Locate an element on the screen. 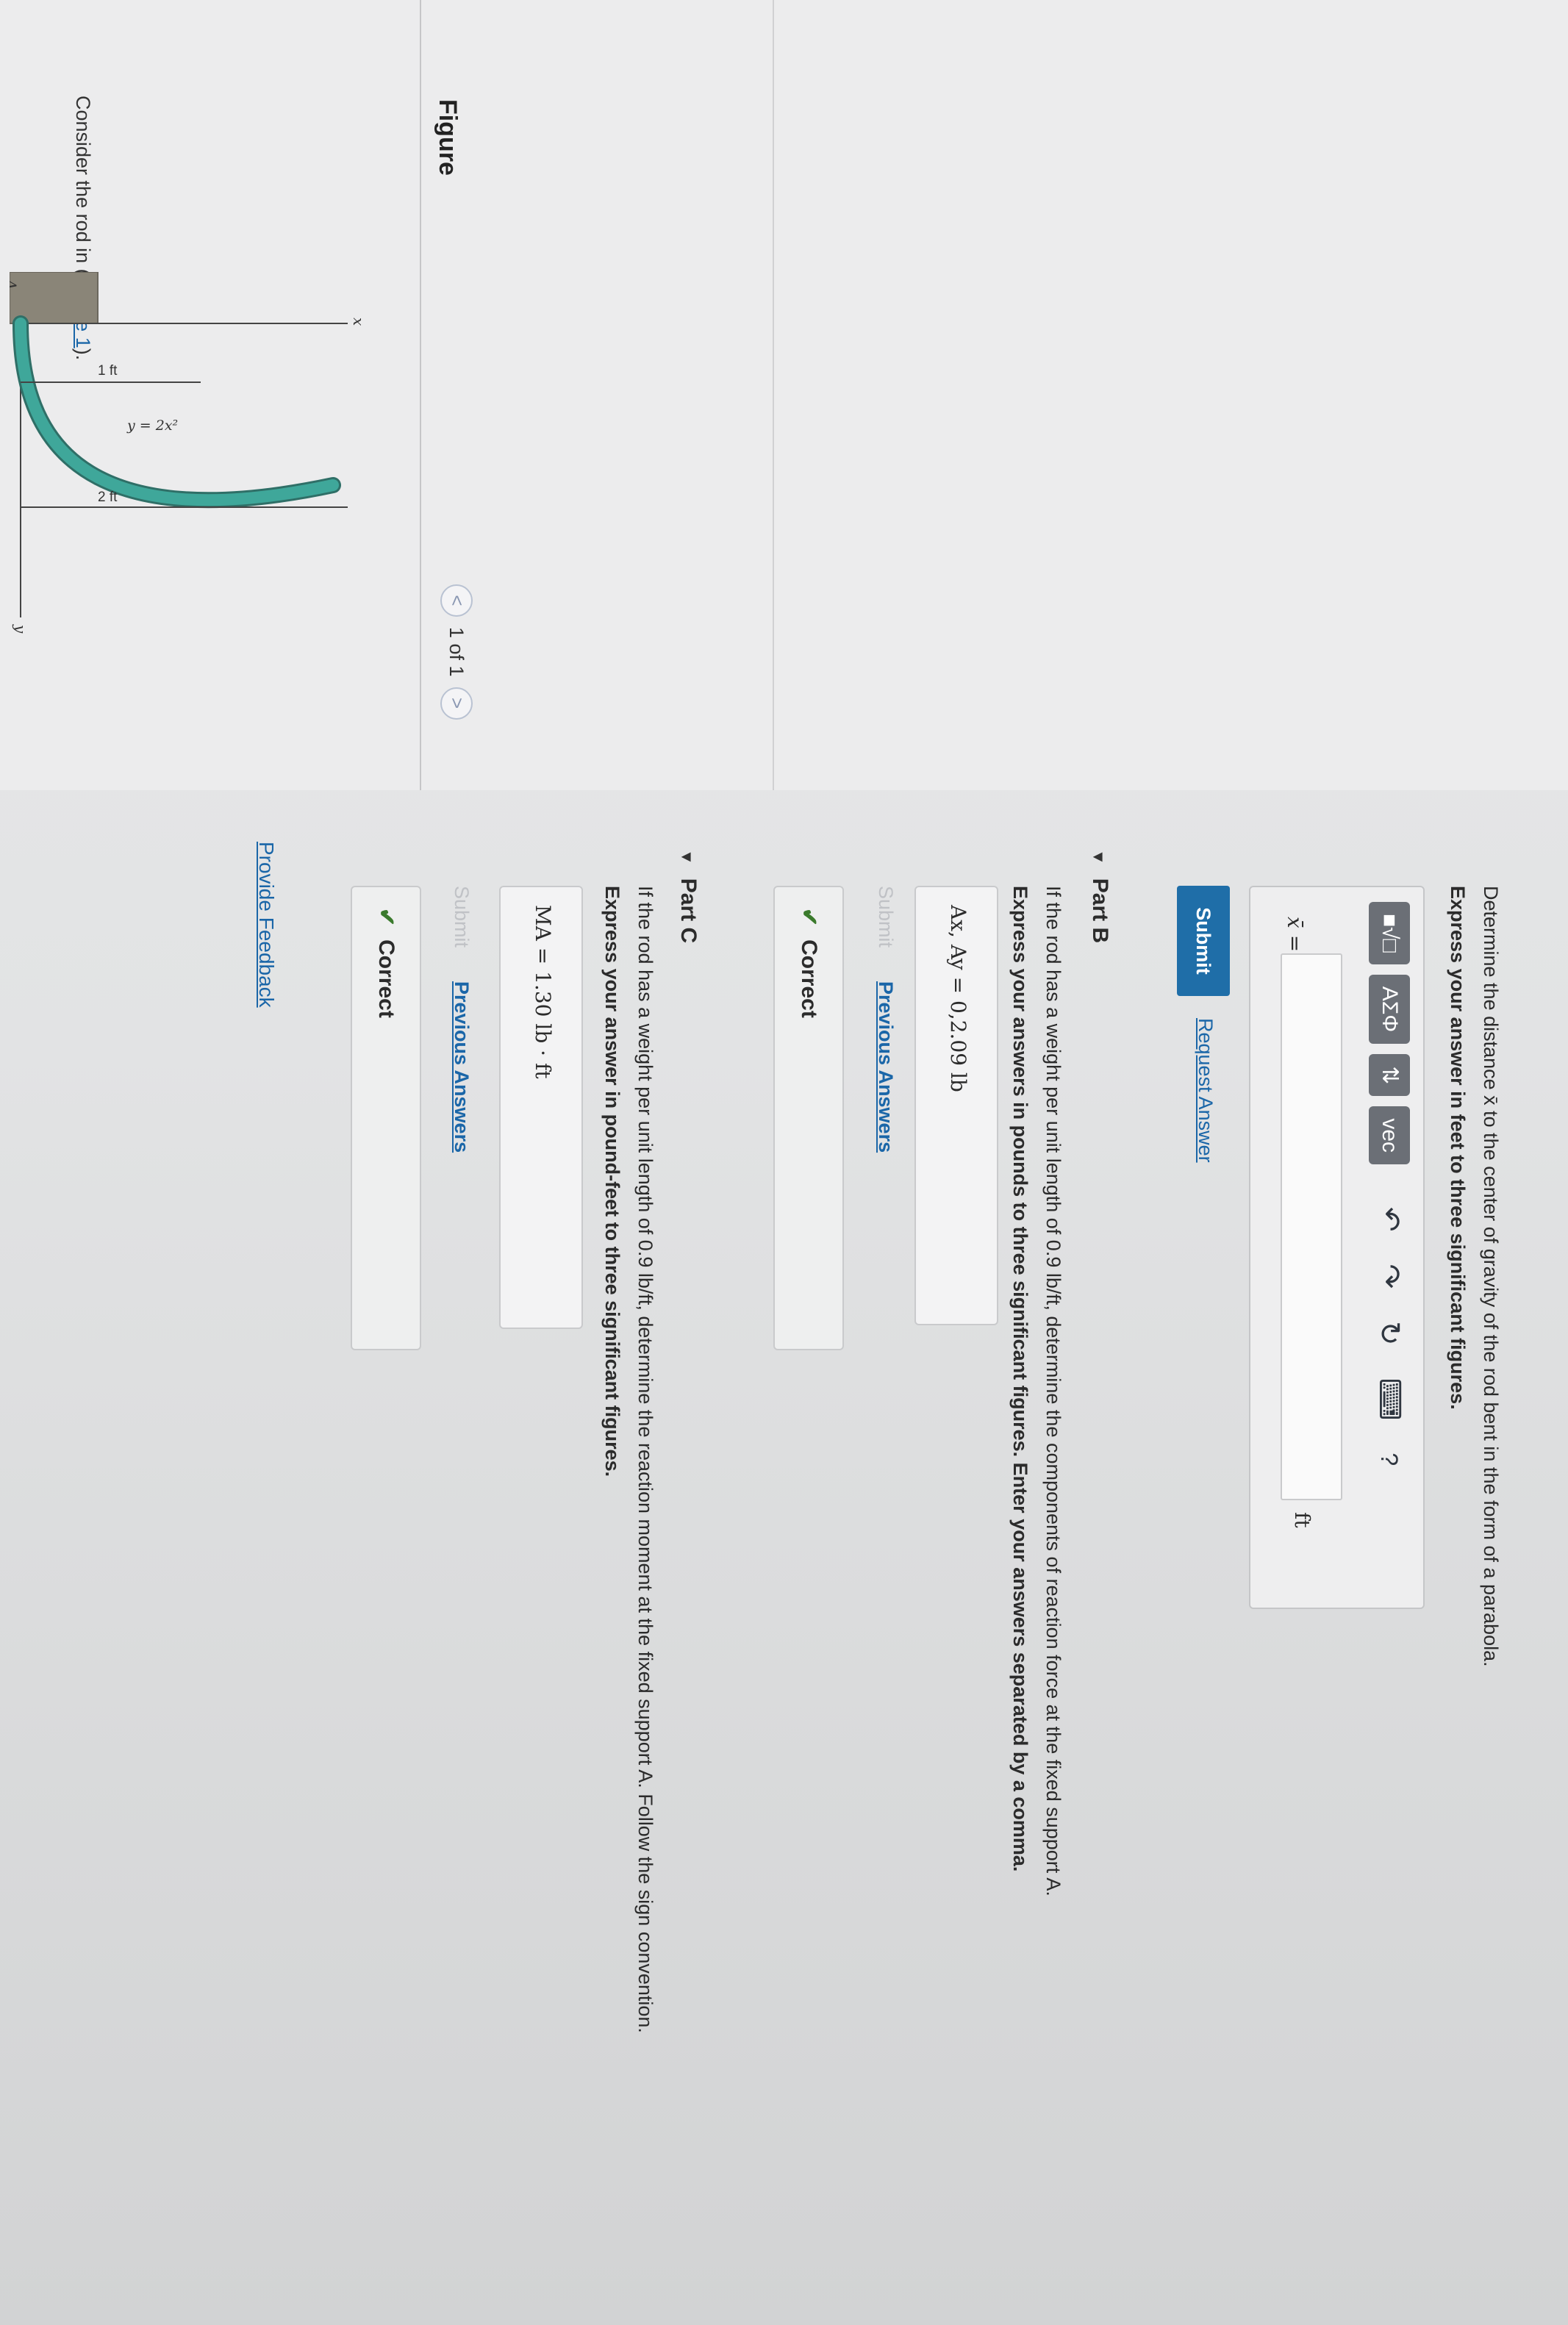  dim-1ft-label: 1 ft is located at coordinates (108, 371).